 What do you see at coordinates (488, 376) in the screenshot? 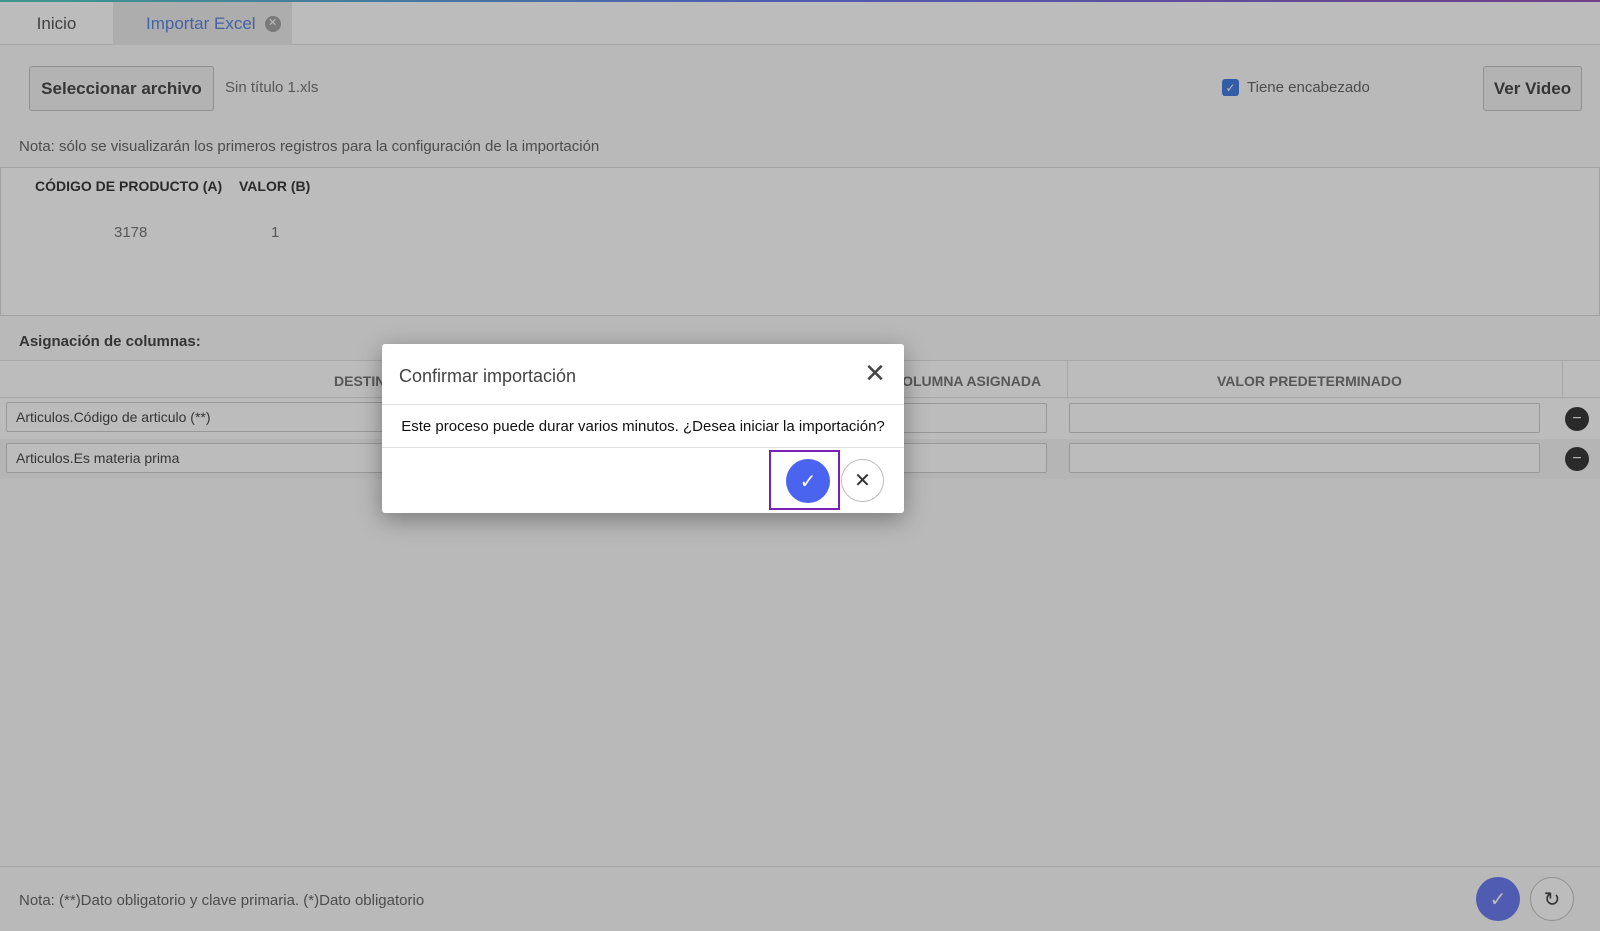
I see `dialog-title: Confirmar importación` at bounding box center [488, 376].